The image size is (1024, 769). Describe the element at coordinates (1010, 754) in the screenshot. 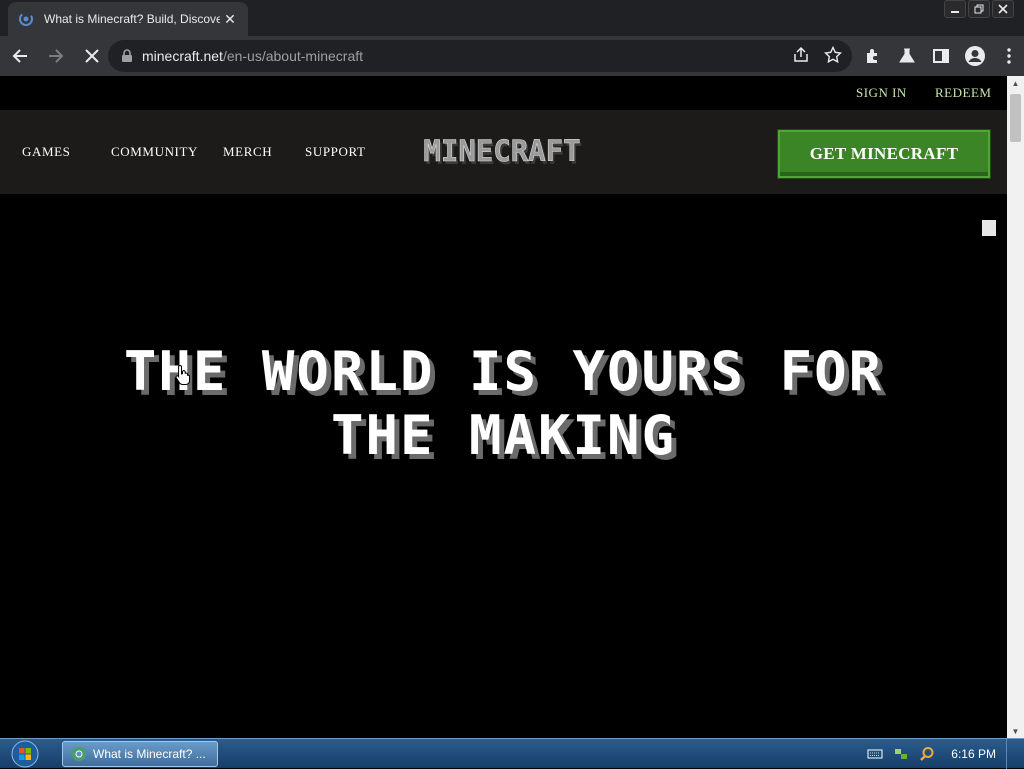

I see `show-desktop-button` at that location.